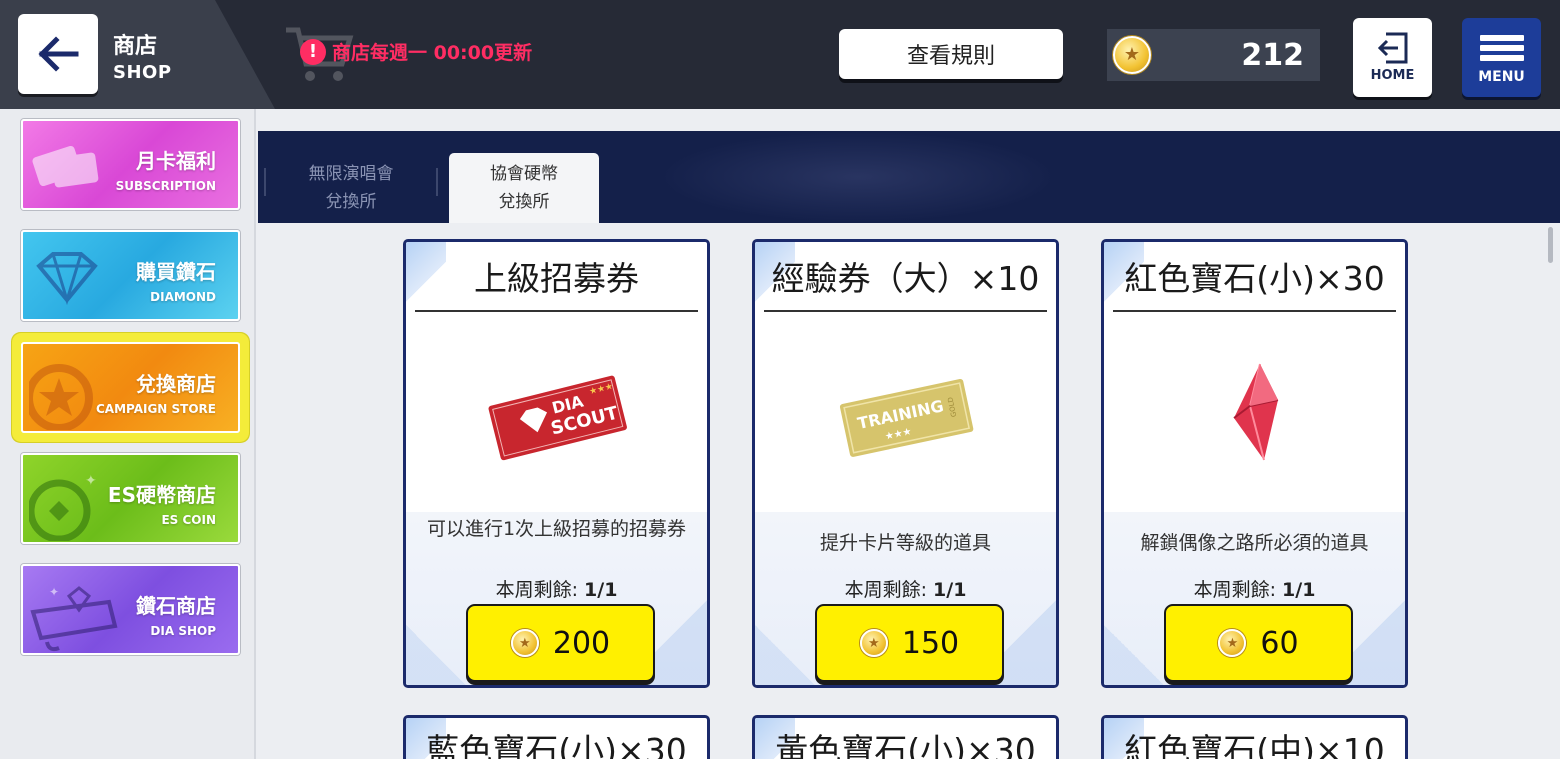  I want to click on sidebar-item-sublabel: CAMPAIGN STORE, so click(155, 409).